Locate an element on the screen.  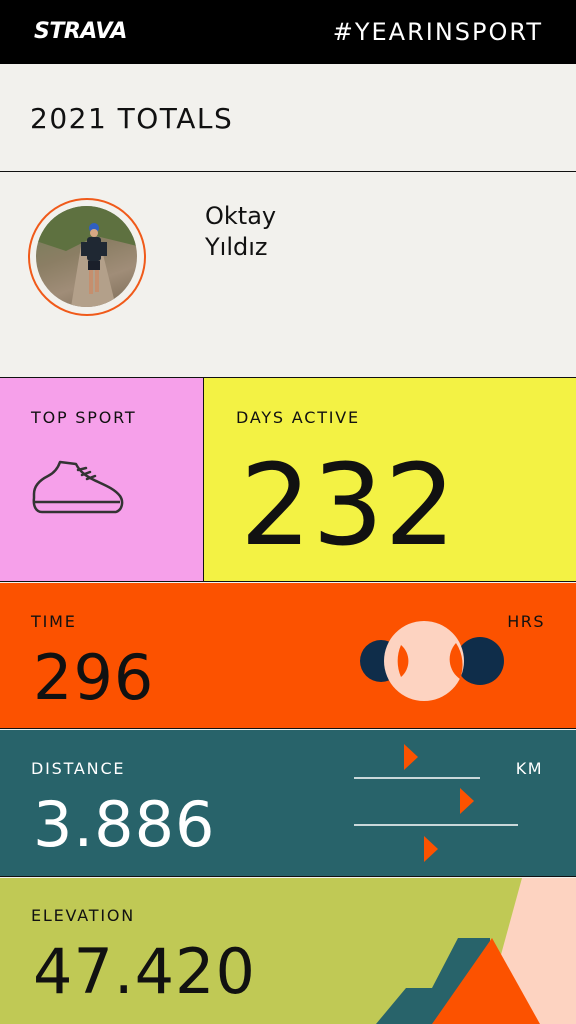
elevation-value: 47.420 is located at coordinates (144, 971).